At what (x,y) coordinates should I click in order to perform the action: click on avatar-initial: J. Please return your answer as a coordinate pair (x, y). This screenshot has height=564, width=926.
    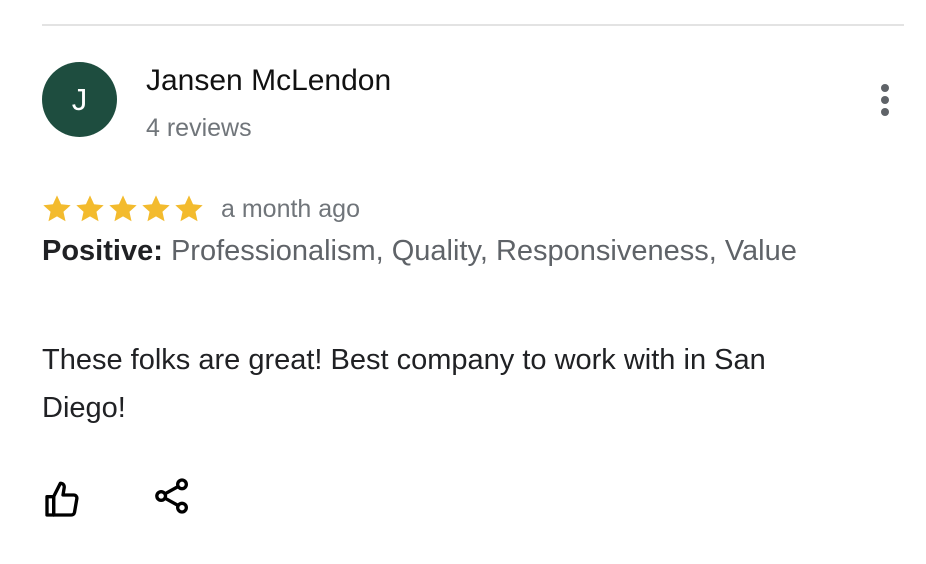
    Looking at the image, I should click on (79, 99).